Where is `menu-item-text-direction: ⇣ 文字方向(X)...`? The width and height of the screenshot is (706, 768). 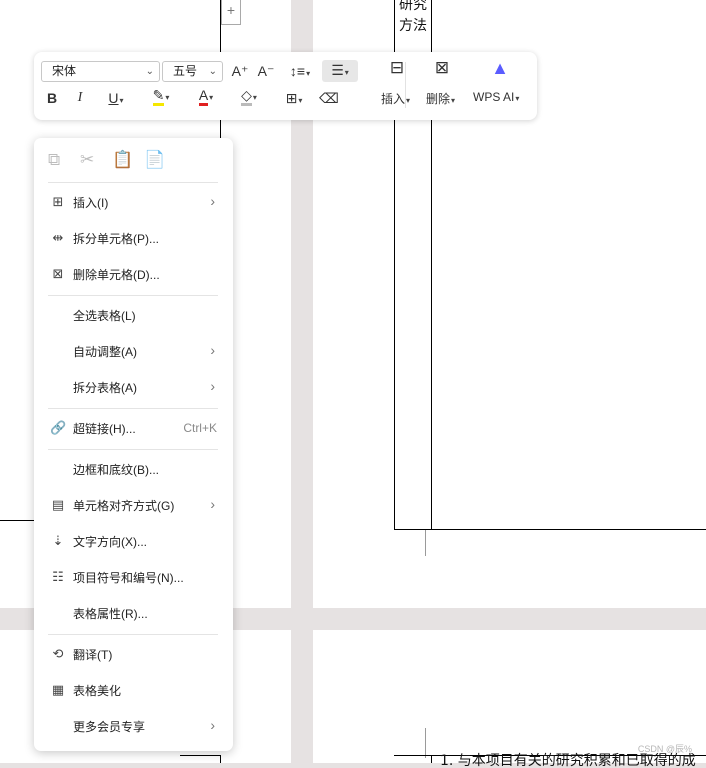 menu-item-text-direction: ⇣ 文字方向(X)... is located at coordinates (133, 541).